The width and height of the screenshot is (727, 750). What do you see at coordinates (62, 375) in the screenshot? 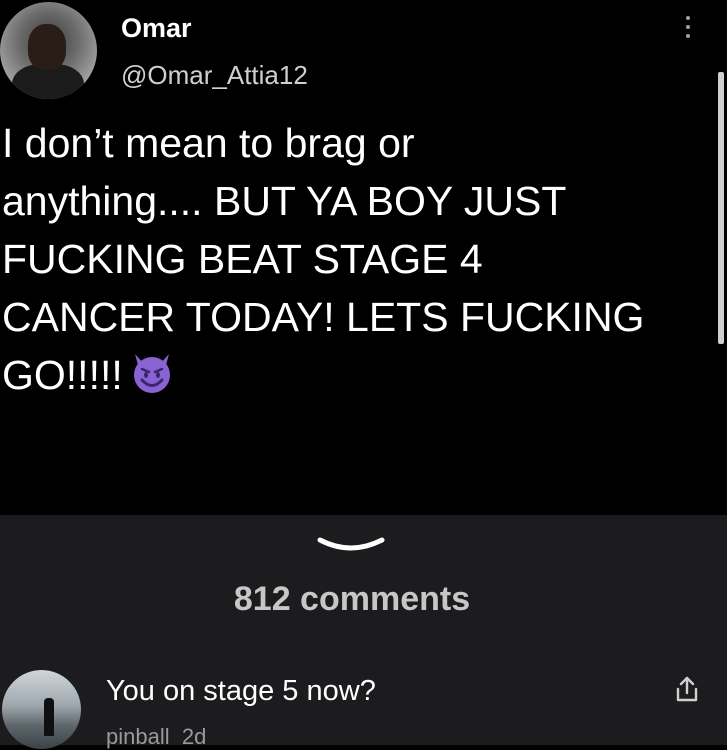
I see `tweet-line: GO!!!!!` at bounding box center [62, 375].